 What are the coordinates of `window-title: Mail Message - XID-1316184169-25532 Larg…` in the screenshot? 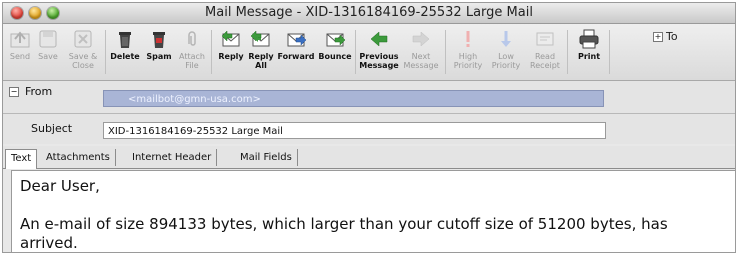 It's located at (369, 12).